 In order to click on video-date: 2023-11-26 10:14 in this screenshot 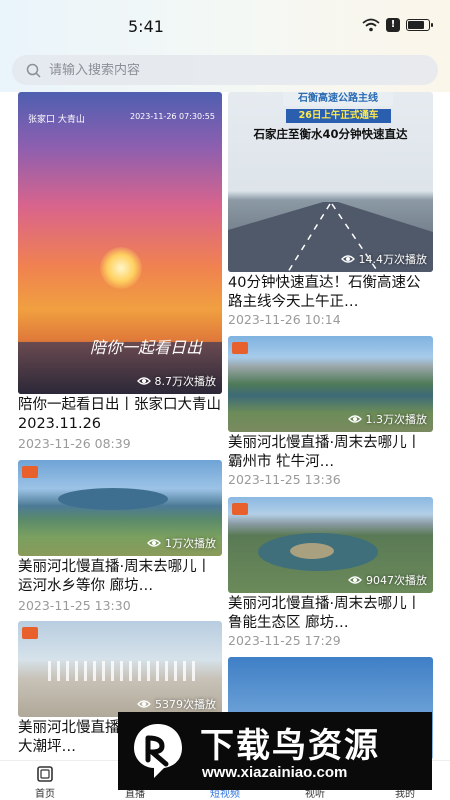, I will do `click(284, 319)`.